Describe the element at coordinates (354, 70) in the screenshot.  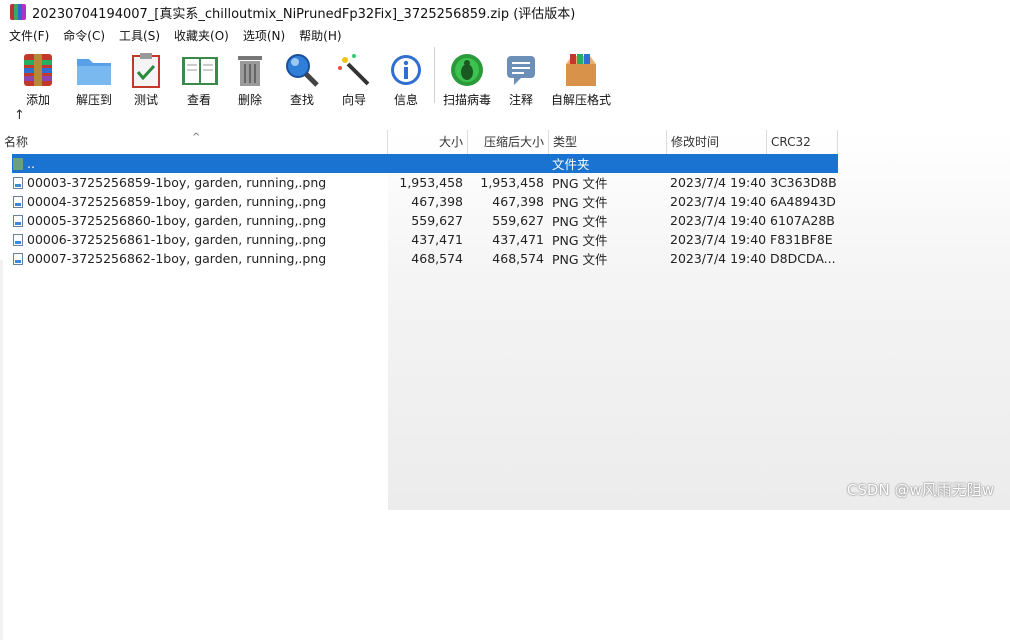
I see `magic-wand-icon` at that location.